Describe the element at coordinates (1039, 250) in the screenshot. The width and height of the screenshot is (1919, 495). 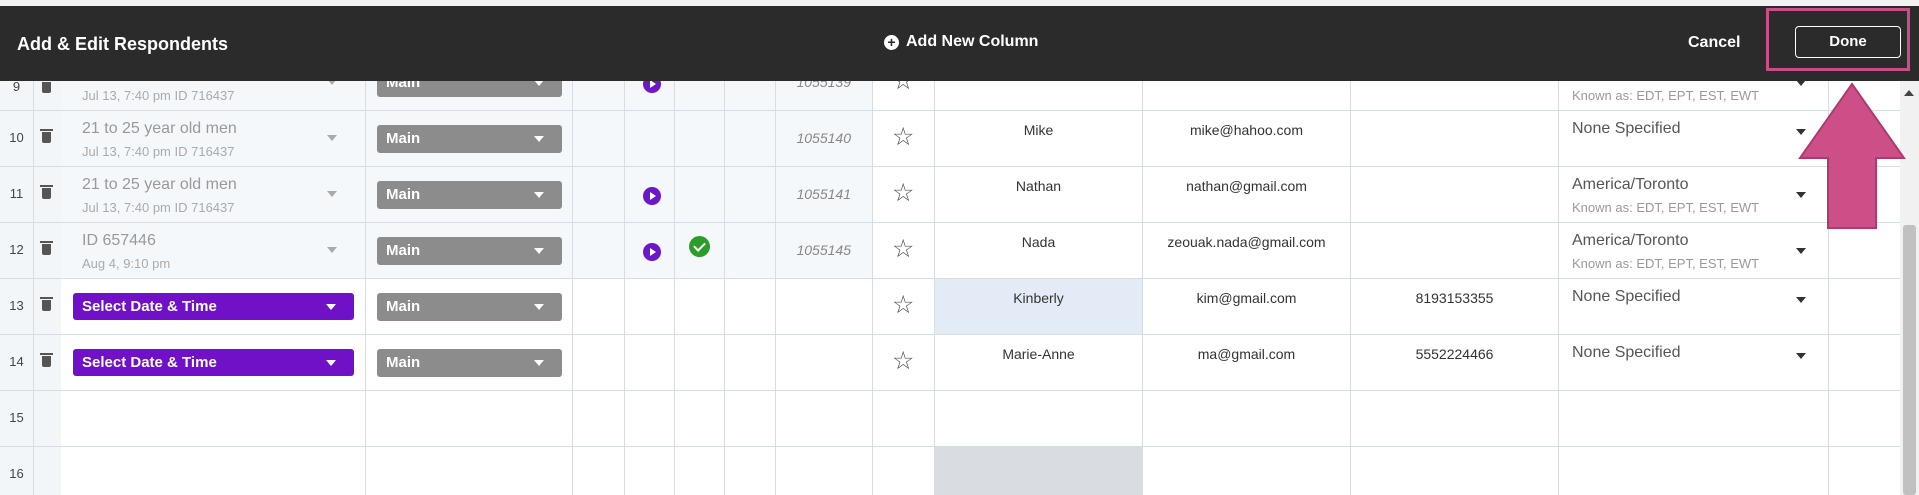
I see `name-cell: Nada` at that location.